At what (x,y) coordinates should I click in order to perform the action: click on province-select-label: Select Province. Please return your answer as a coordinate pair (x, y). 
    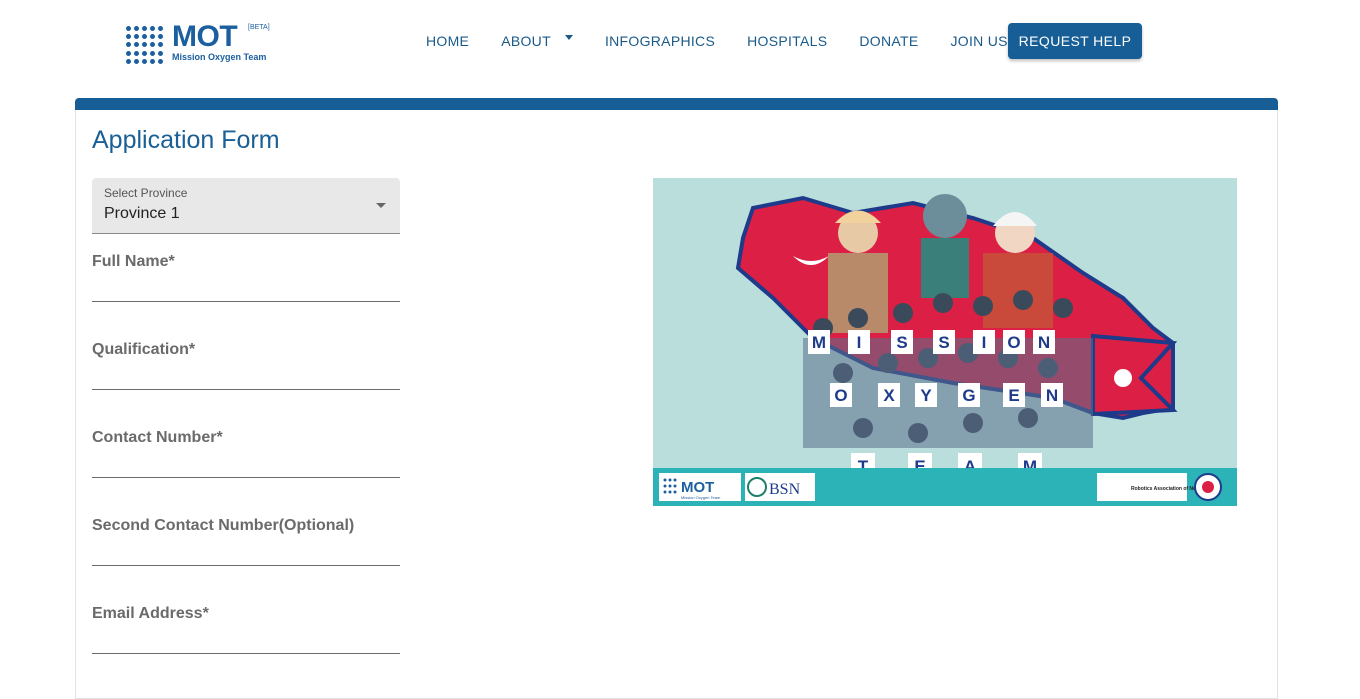
    Looking at the image, I should click on (146, 193).